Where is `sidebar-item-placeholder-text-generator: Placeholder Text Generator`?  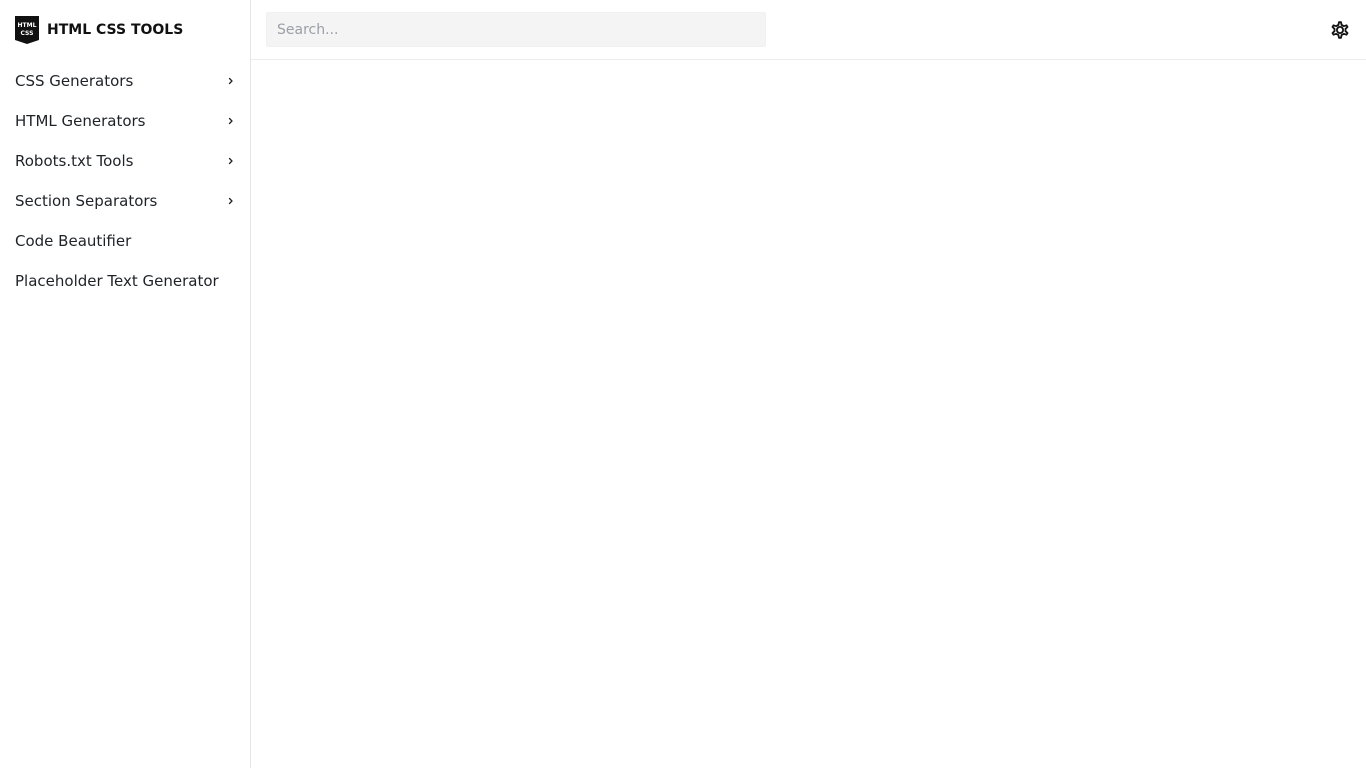 sidebar-item-placeholder-text-generator: Placeholder Text Generator is located at coordinates (125, 281).